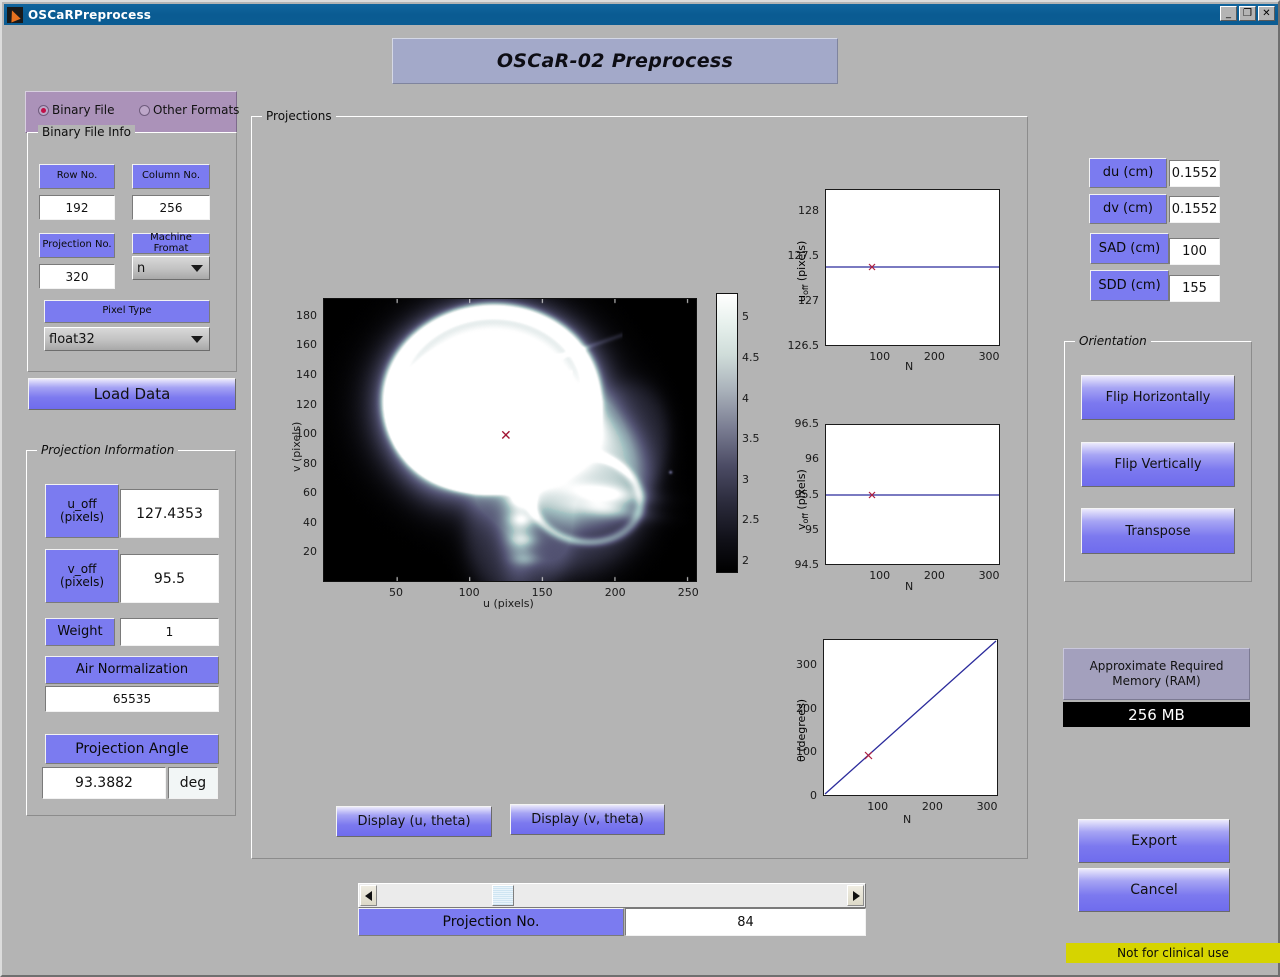  Describe the element at coordinates (807, 564) in the screenshot. I see `axis-tick-label: 94.5` at that location.